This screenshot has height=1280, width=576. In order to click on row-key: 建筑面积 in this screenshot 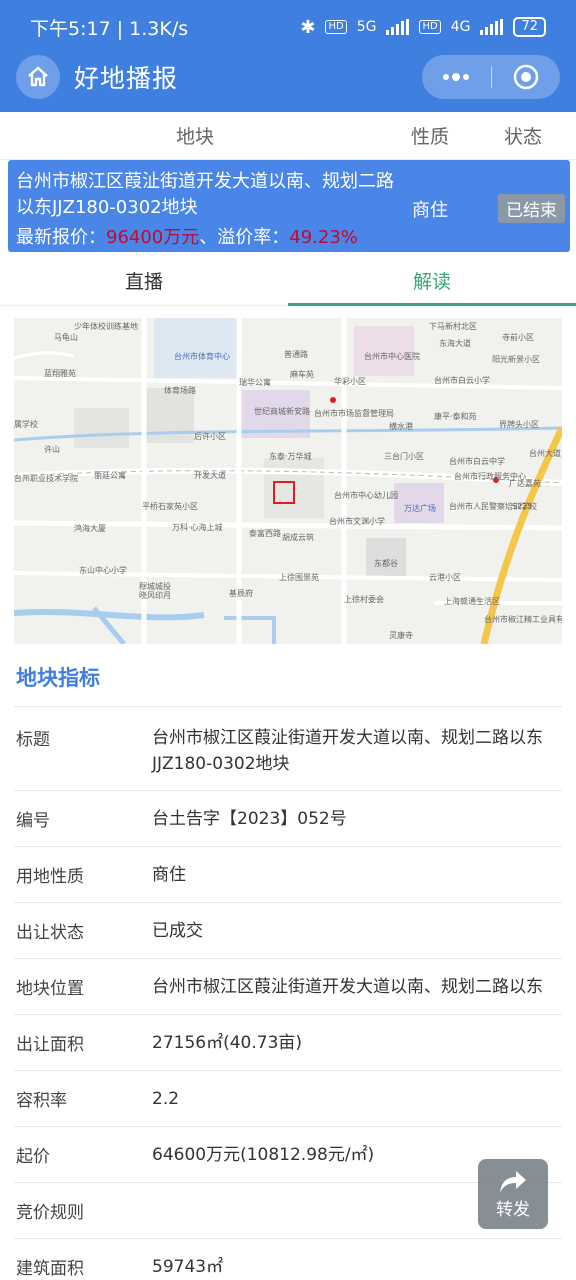, I will do `click(50, 1269)`.